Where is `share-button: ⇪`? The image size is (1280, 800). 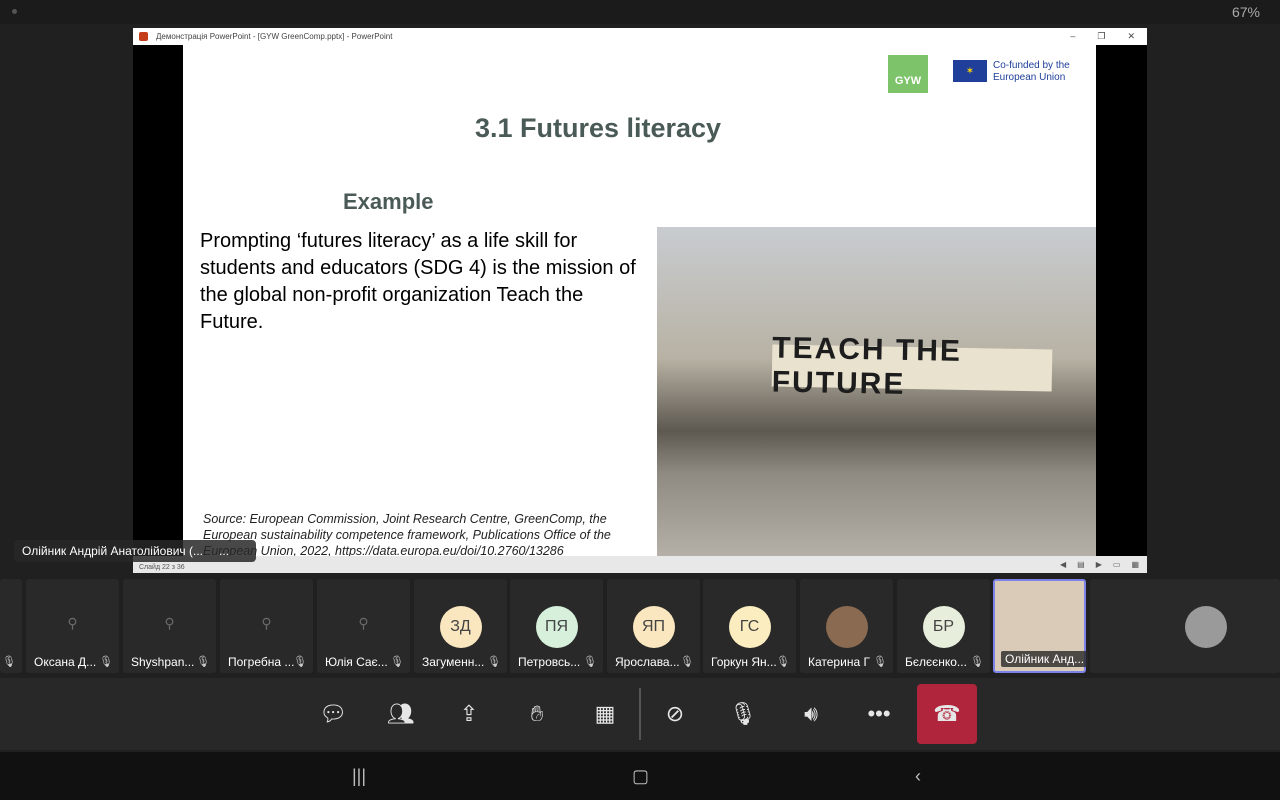
share-button: ⇪ is located at coordinates (469, 714).